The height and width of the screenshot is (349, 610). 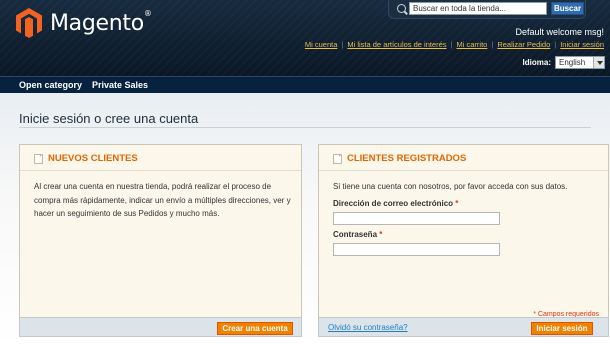 I want to click on language-label: Idioma:, so click(x=536, y=62).